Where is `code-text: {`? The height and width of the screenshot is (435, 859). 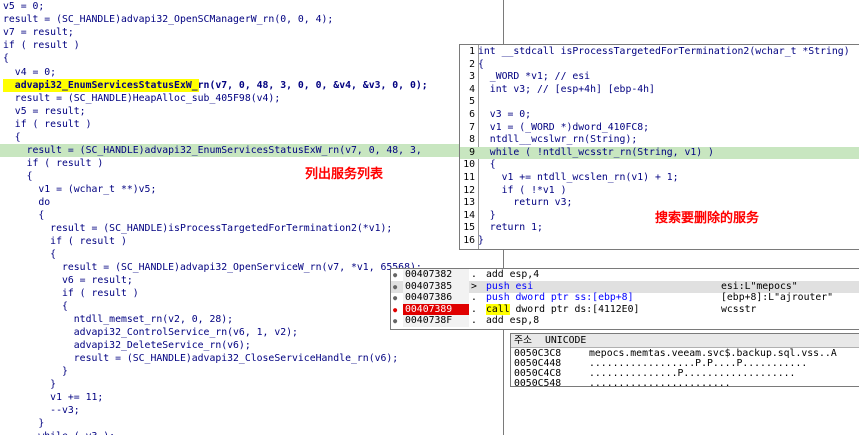 code-text: { is located at coordinates (487, 165).